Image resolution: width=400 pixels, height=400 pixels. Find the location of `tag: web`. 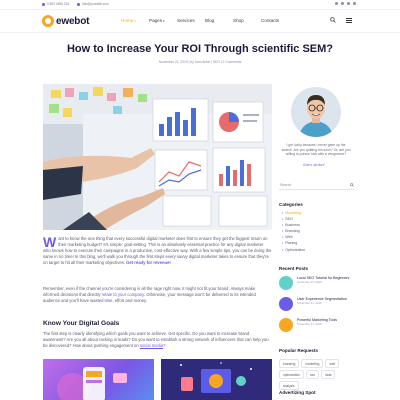

tag: web is located at coordinates (332, 363).